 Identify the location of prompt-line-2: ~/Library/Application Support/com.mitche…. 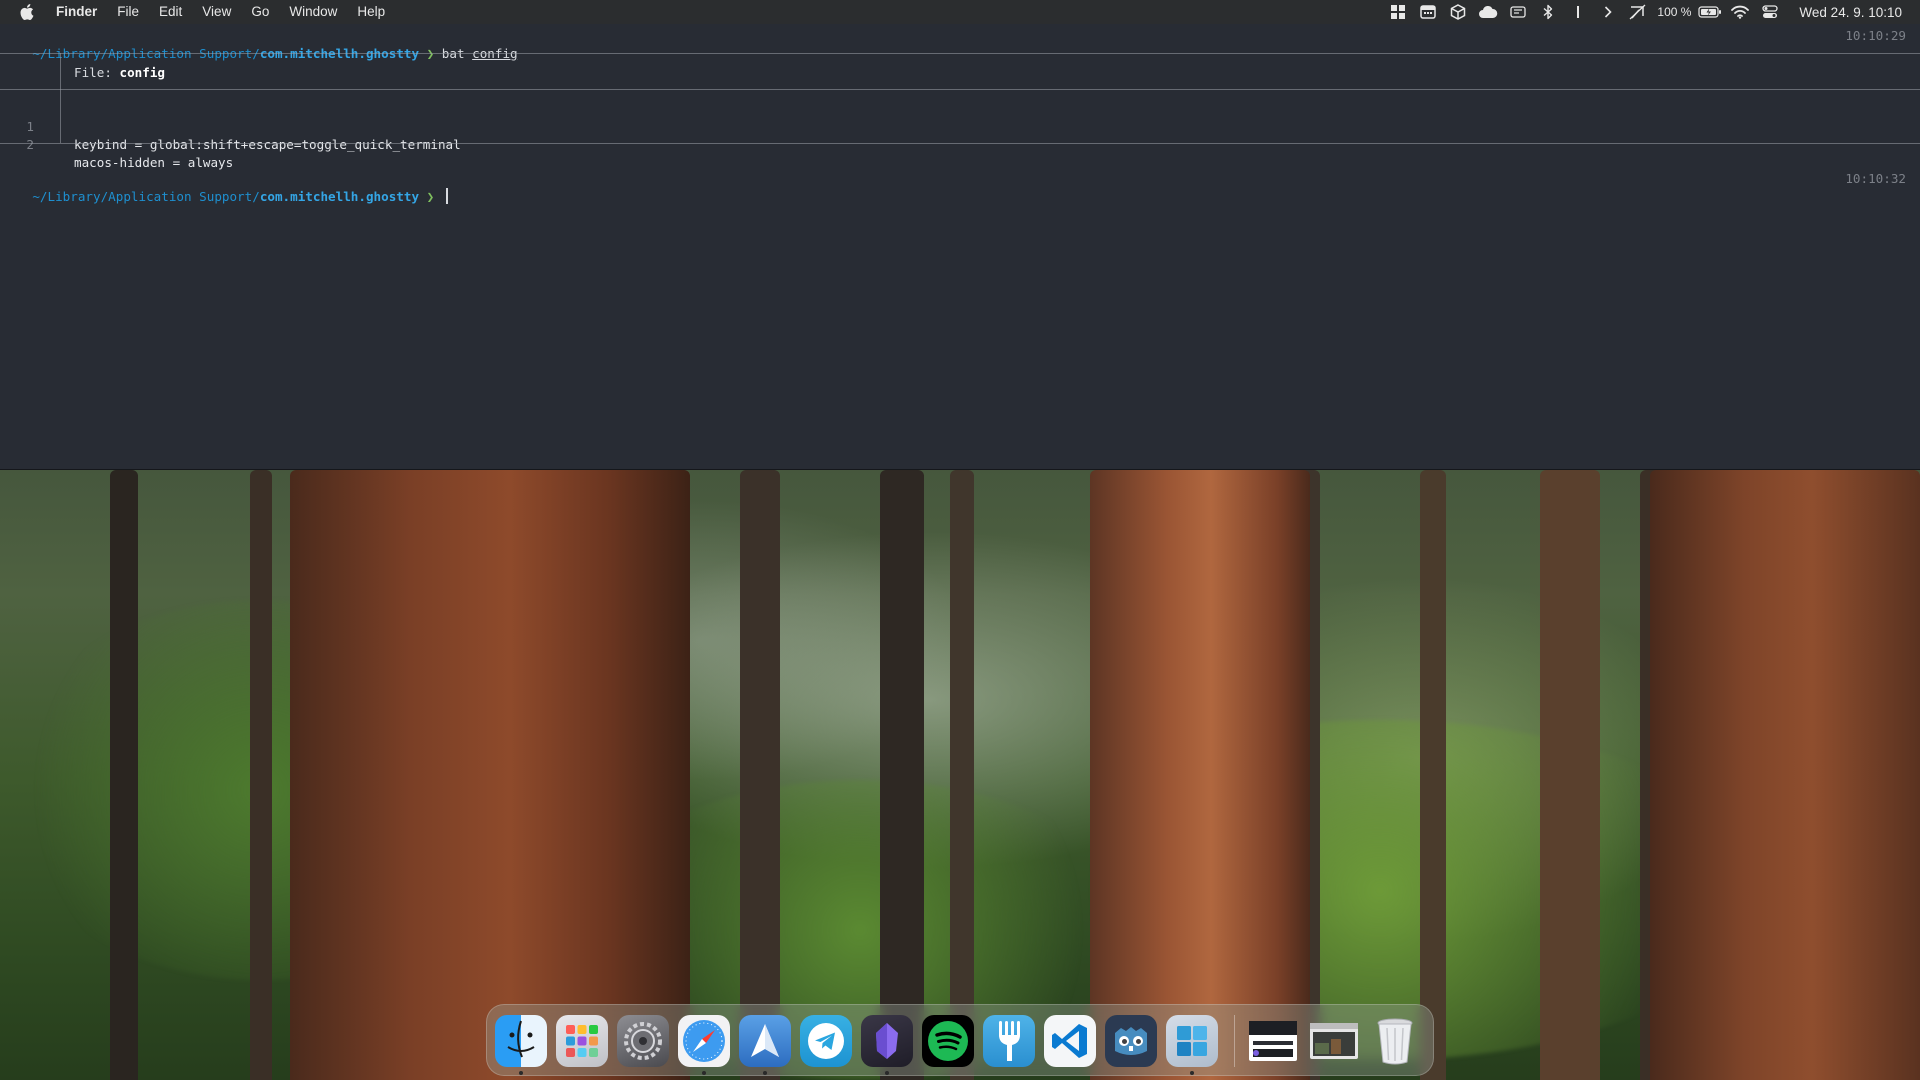
(959, 187).